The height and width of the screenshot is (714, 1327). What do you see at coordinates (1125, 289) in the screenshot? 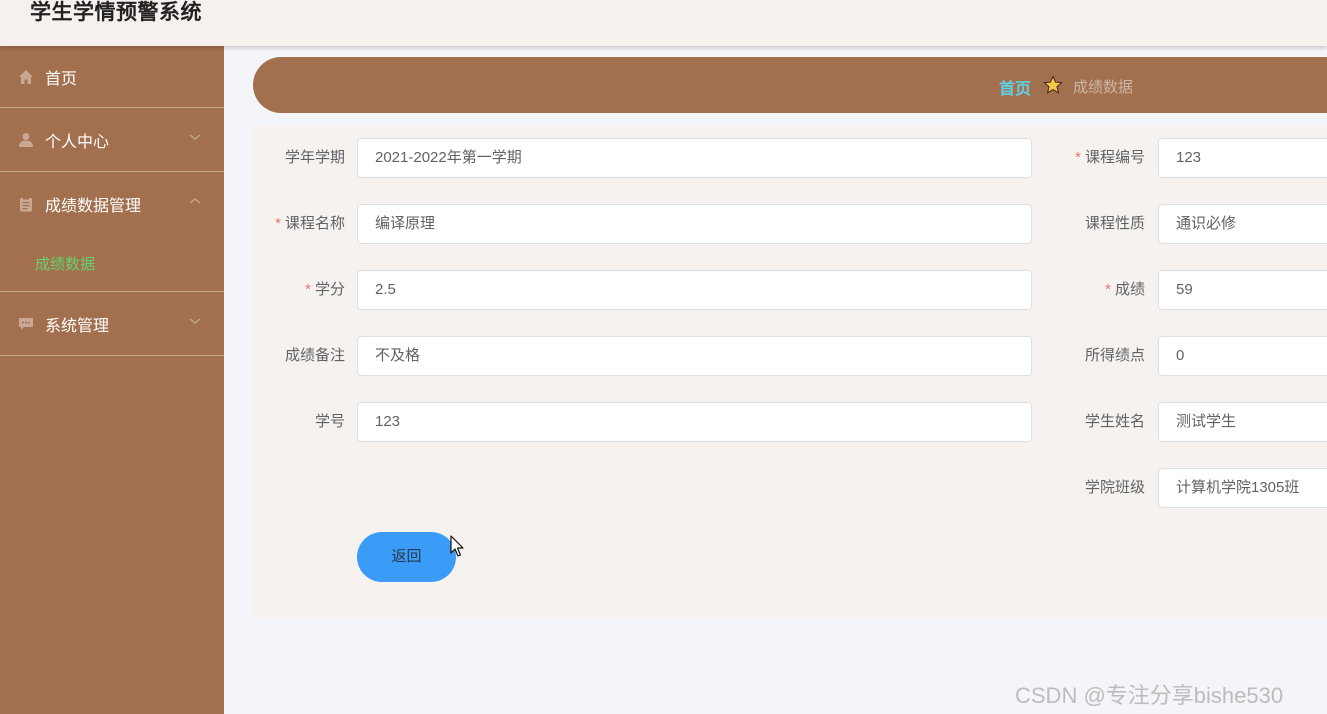
I see `field-label-score: * 成绩` at bounding box center [1125, 289].